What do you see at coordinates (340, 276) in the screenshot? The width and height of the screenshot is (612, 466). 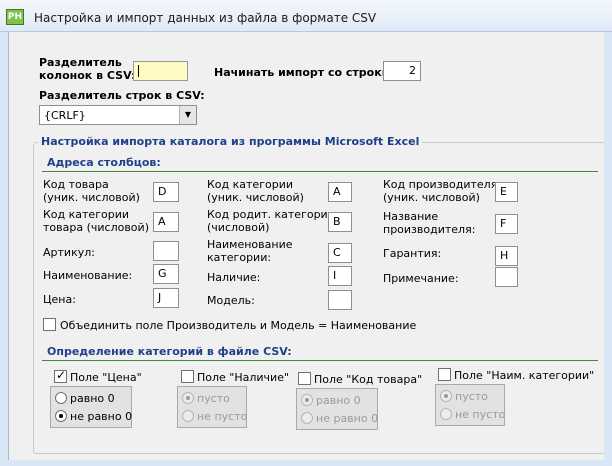 I see `availability-column-input: I` at bounding box center [340, 276].